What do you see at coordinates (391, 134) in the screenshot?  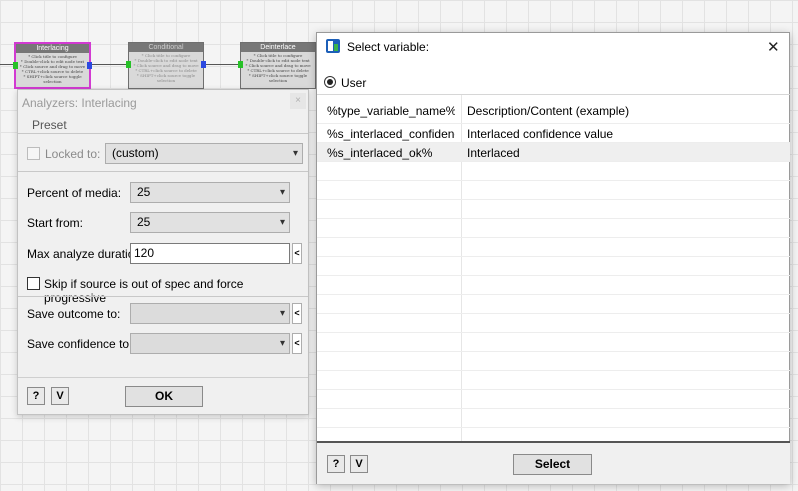 I see `variable-name: %s_interlaced_confidence%` at bounding box center [391, 134].